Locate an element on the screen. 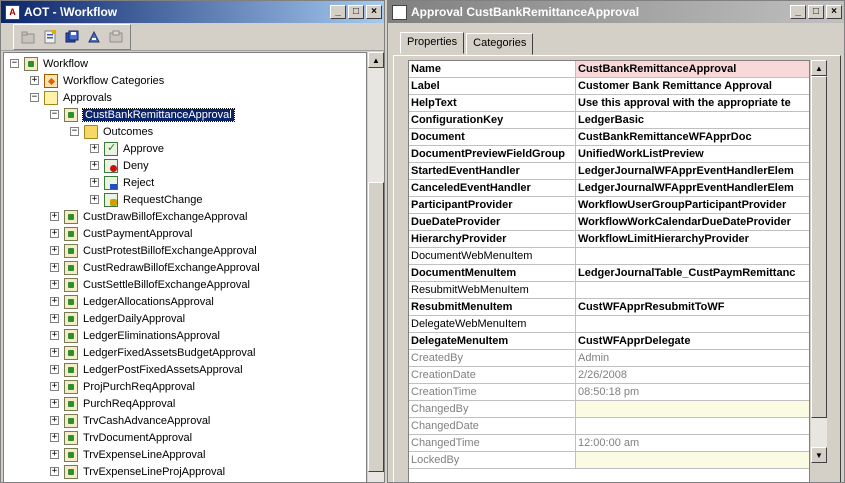 This screenshot has width=845, height=483. property-row: CreationTime 08:50:18 pm is located at coordinates (609, 392).